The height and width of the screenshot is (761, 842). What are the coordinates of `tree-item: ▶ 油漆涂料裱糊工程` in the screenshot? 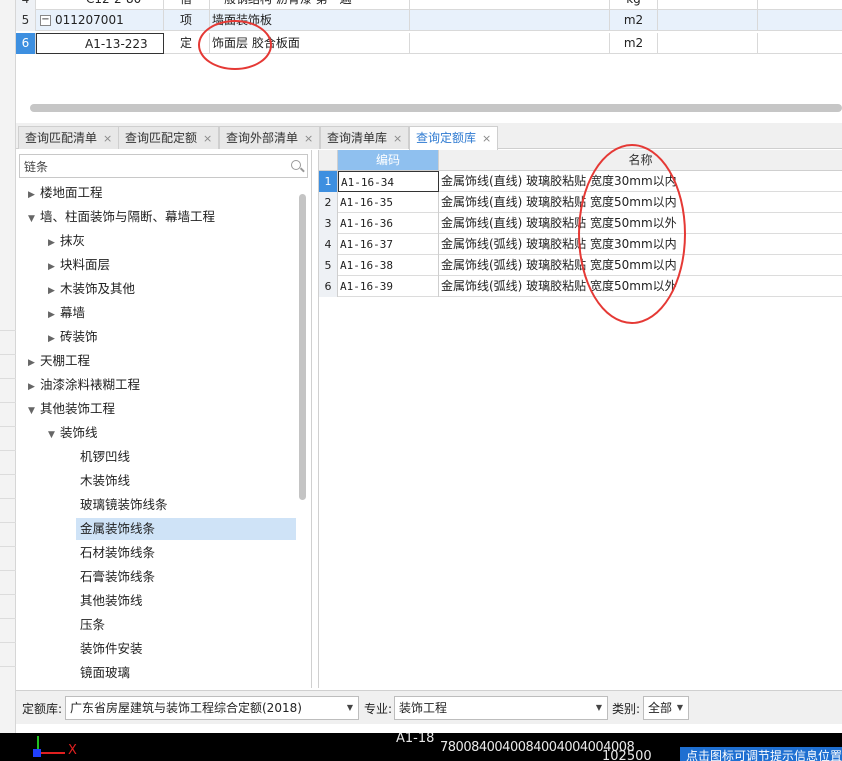 It's located at (84, 385).